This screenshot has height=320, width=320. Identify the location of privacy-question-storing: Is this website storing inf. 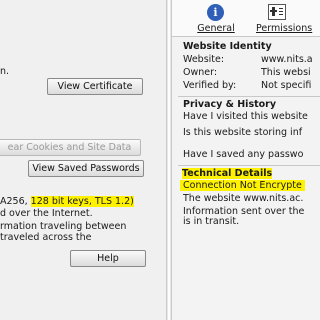
(243, 132).